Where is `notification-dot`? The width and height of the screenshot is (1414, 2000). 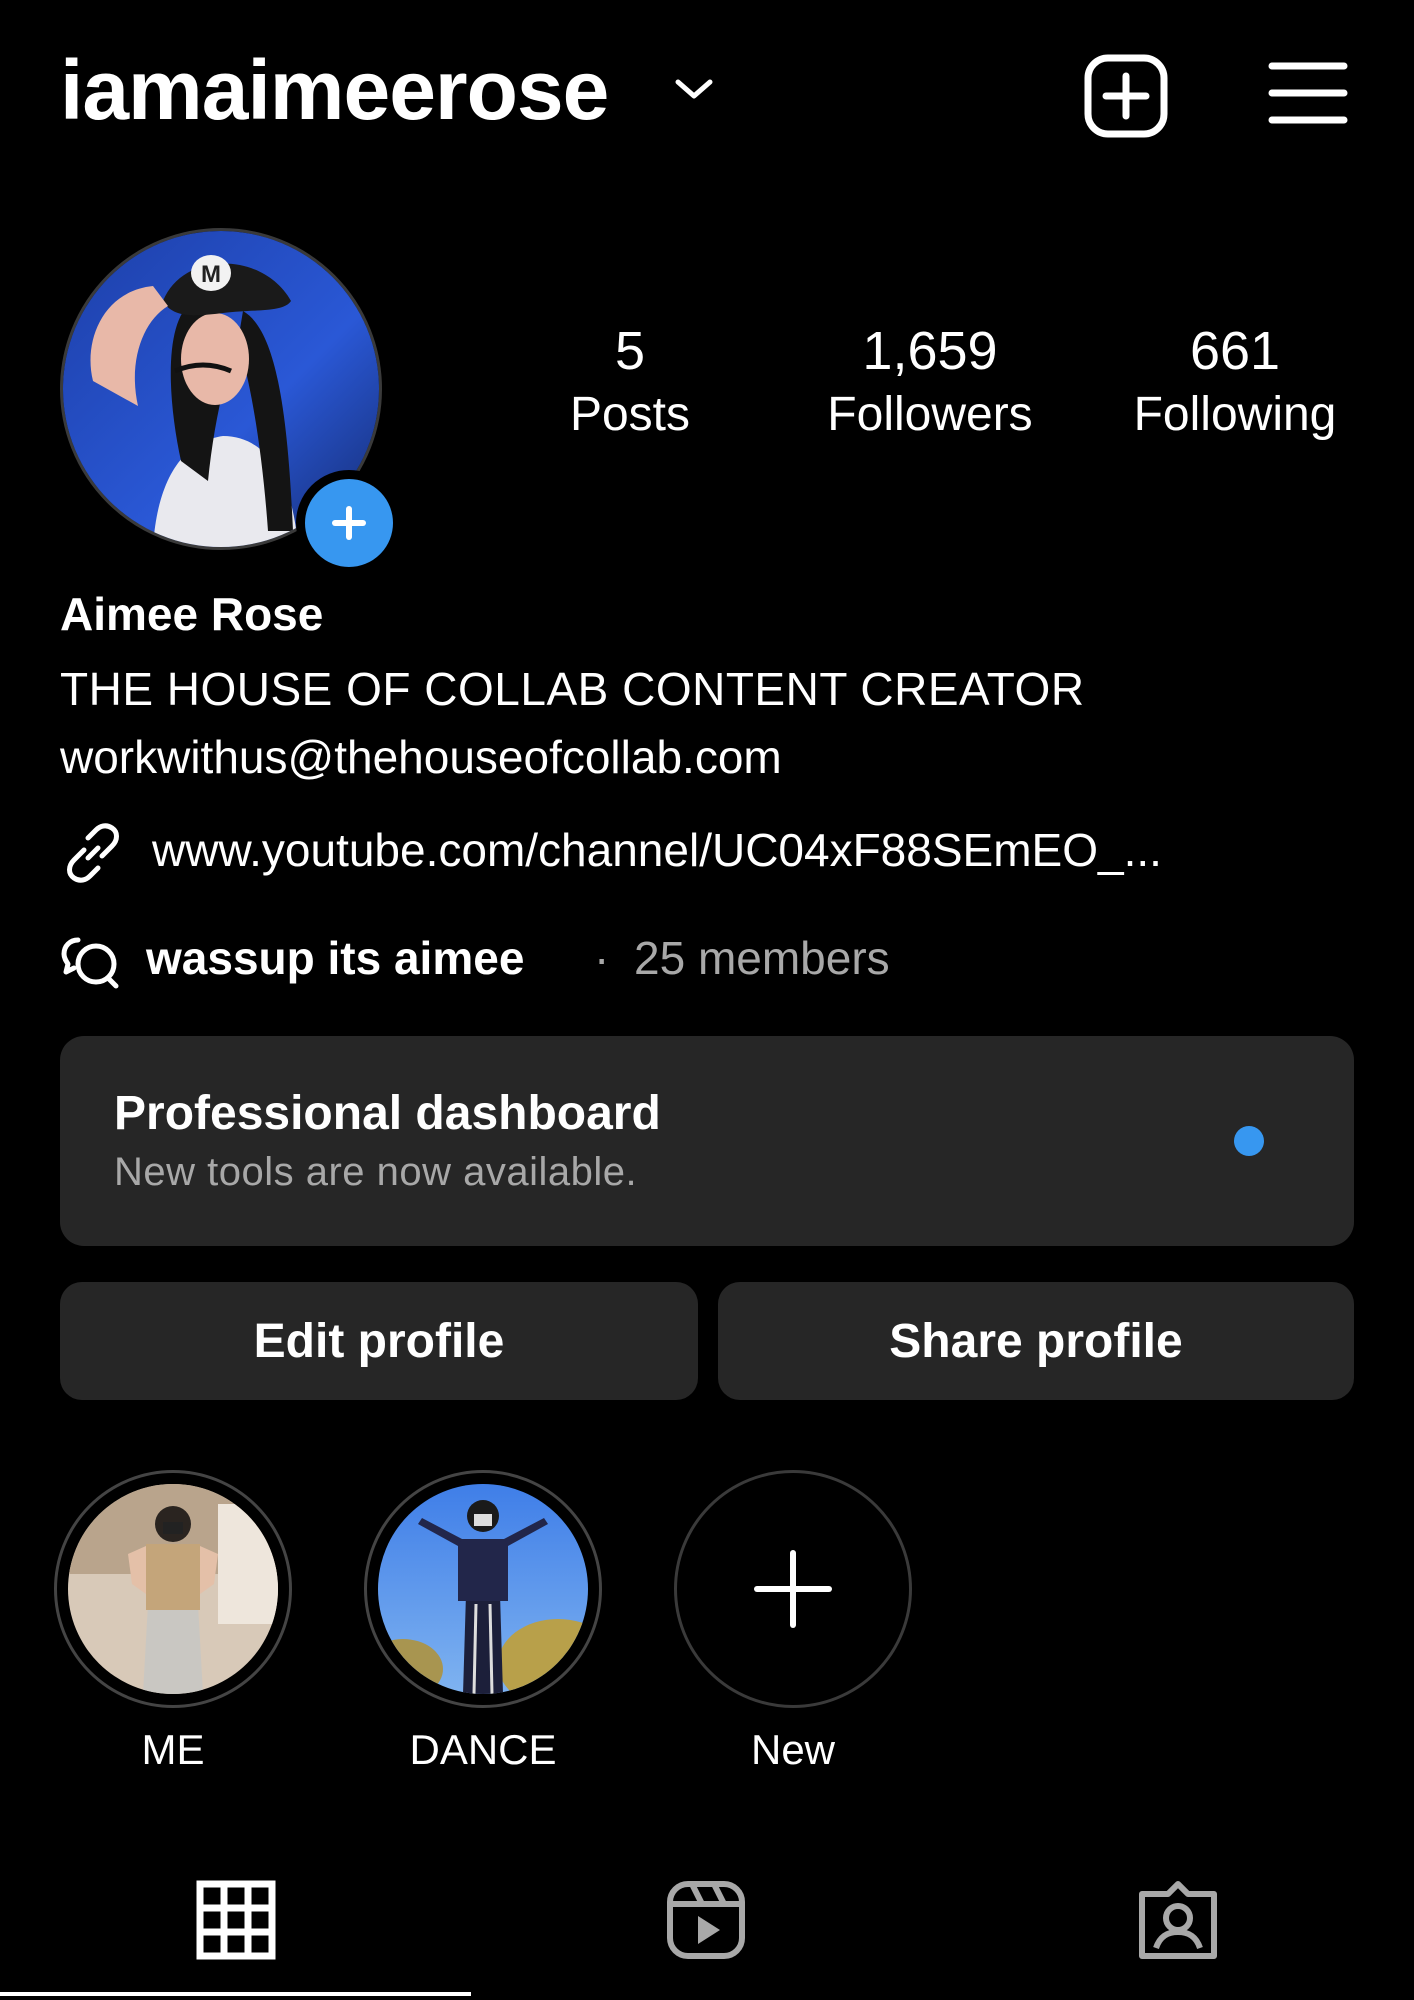 notification-dot is located at coordinates (1249, 1141).